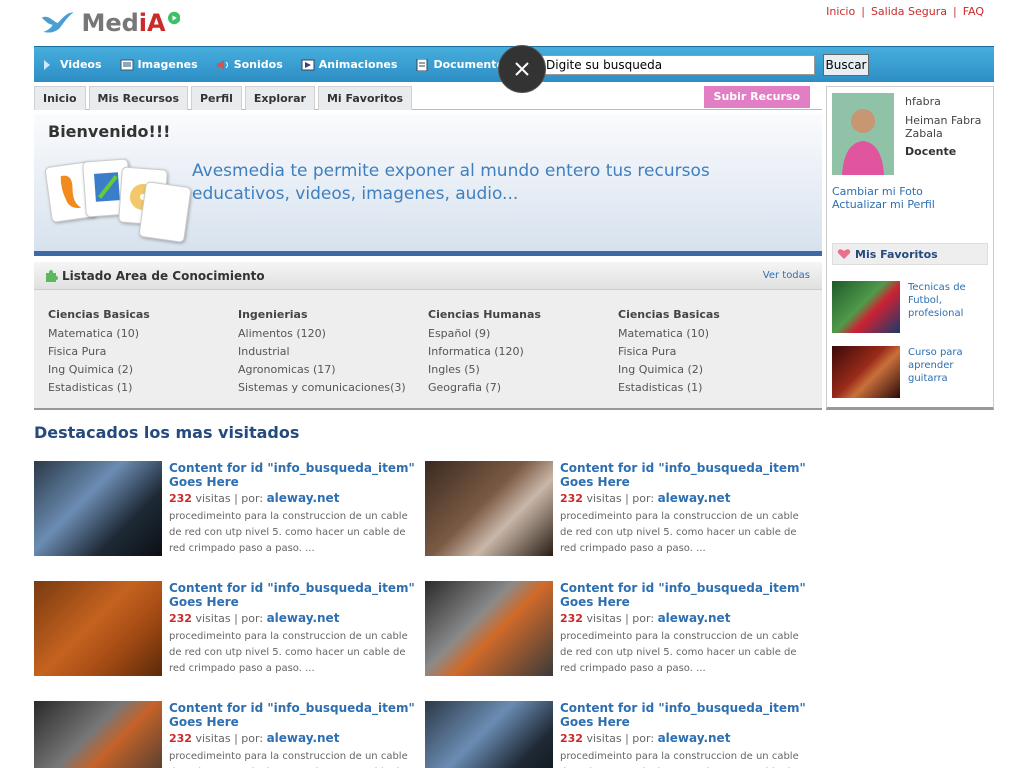  I want to click on see-all-link: Ver todas, so click(786, 275).